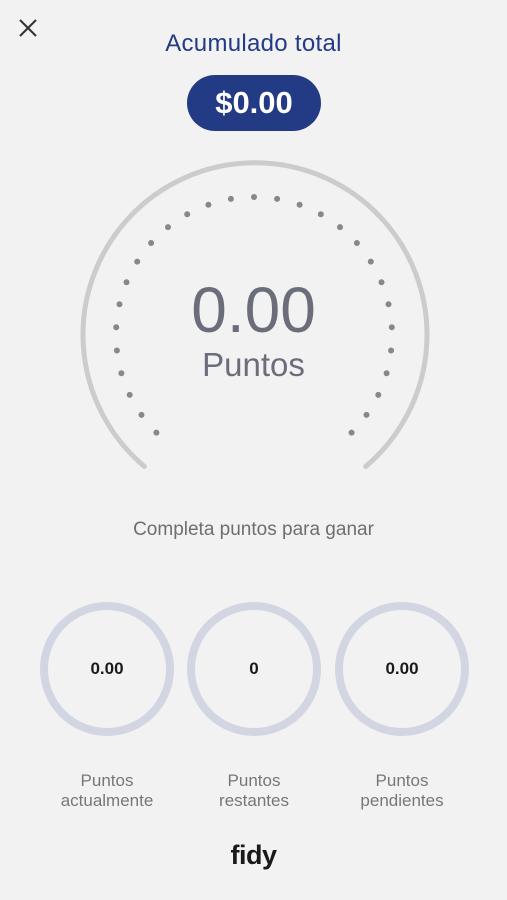 This screenshot has width=507, height=900. What do you see at coordinates (253, 529) in the screenshot?
I see `goal-message: Completa puntos para ganar` at bounding box center [253, 529].